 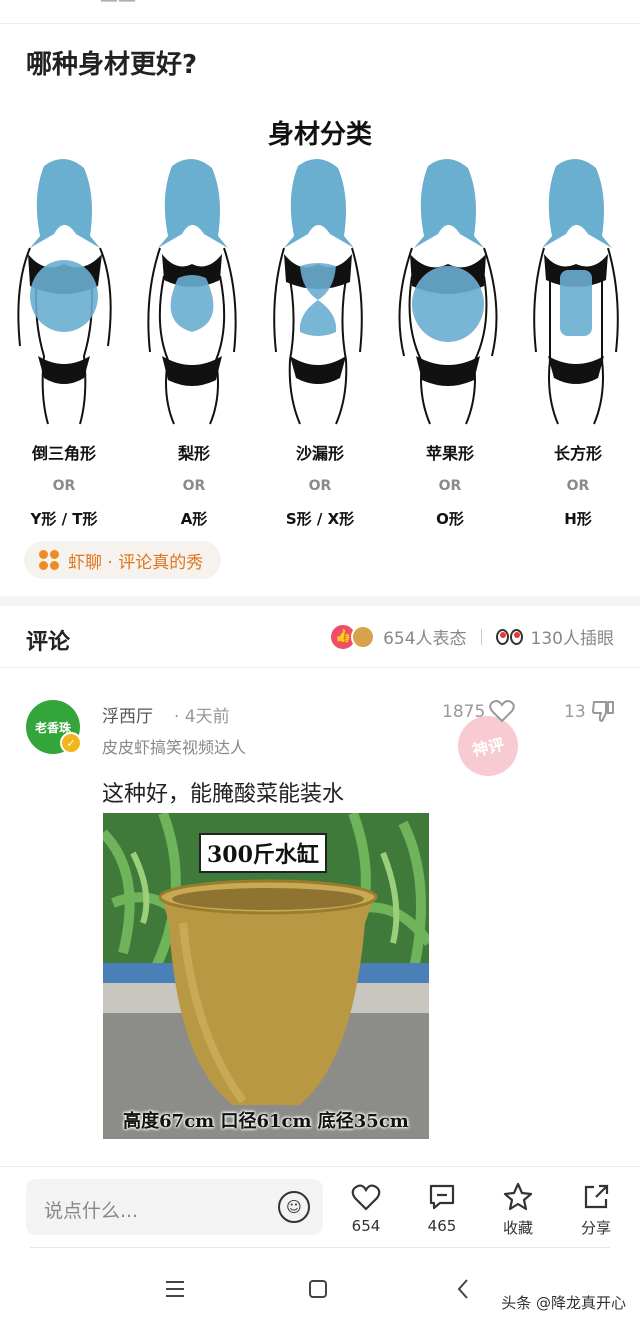 What do you see at coordinates (320, 637) in the screenshot?
I see `comments-header: 评论 👍 654人表态 130人插眼` at bounding box center [320, 637].